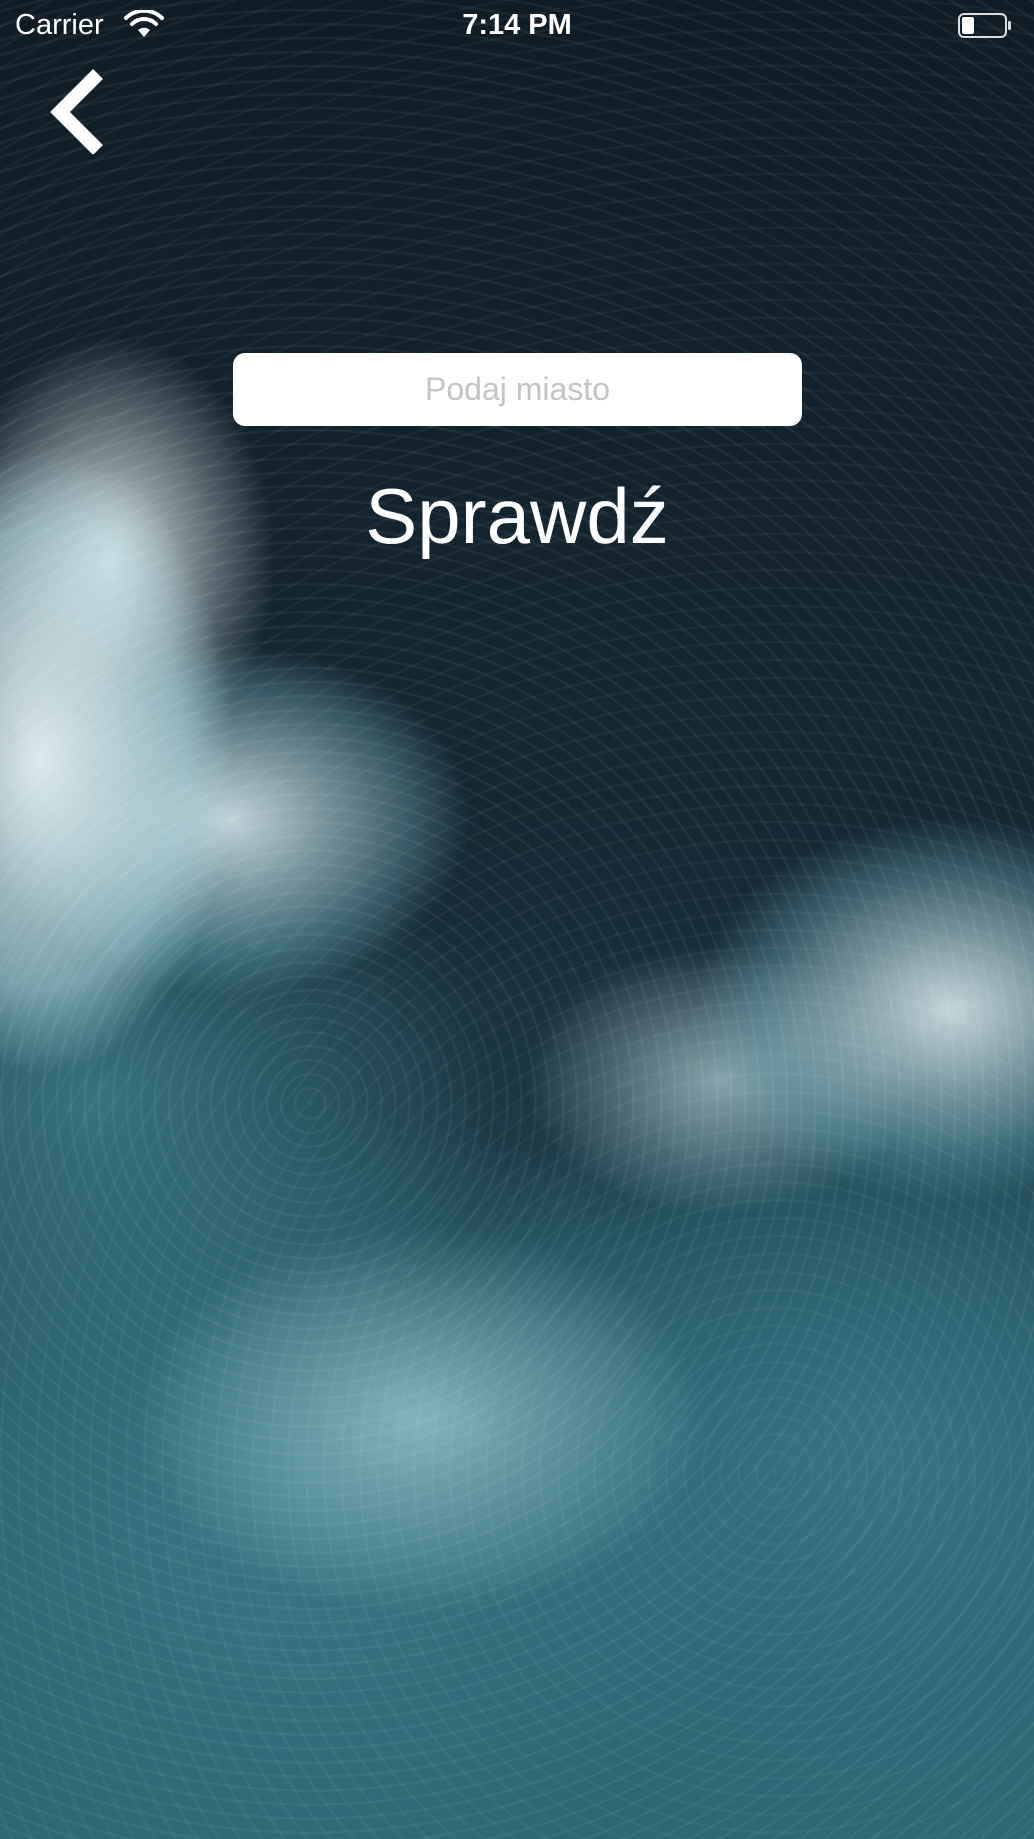 The height and width of the screenshot is (1839, 1034). I want to click on status-time: 7:14 PM, so click(517, 25).